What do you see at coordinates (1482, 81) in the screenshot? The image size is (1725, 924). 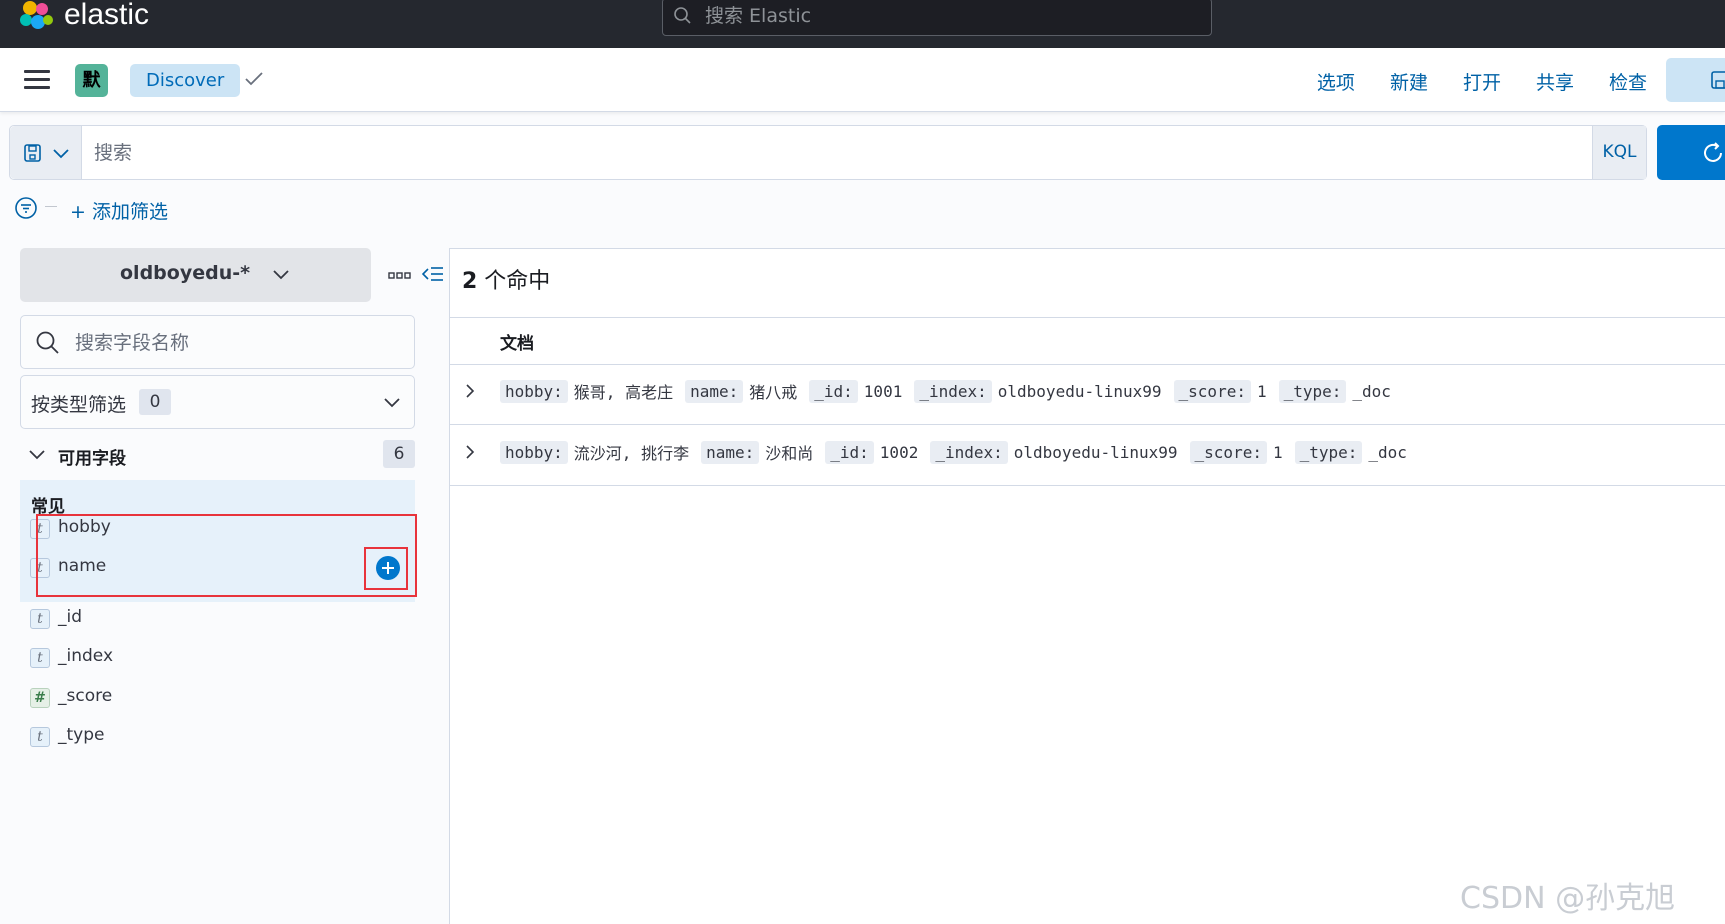 I see `menu-open: 打开` at bounding box center [1482, 81].